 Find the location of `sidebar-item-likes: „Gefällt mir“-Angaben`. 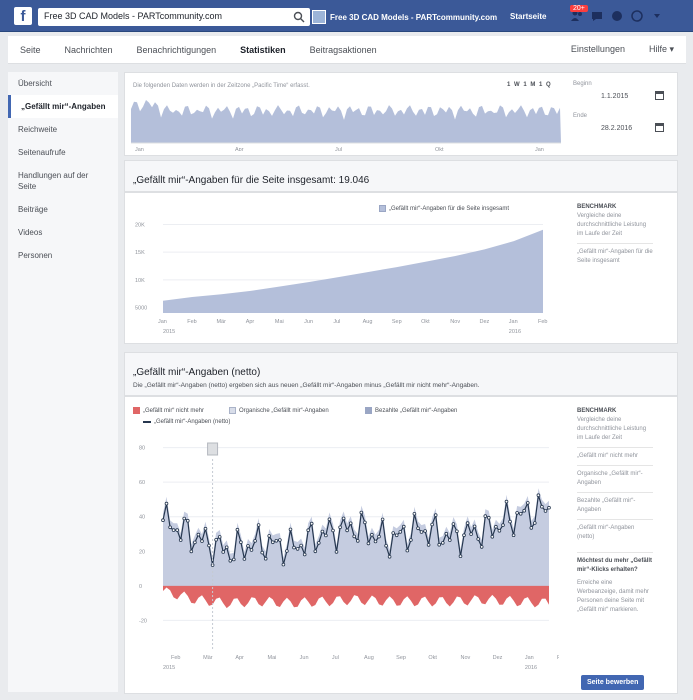

sidebar-item-likes: „Gefällt mir“-Angaben is located at coordinates (63, 106).